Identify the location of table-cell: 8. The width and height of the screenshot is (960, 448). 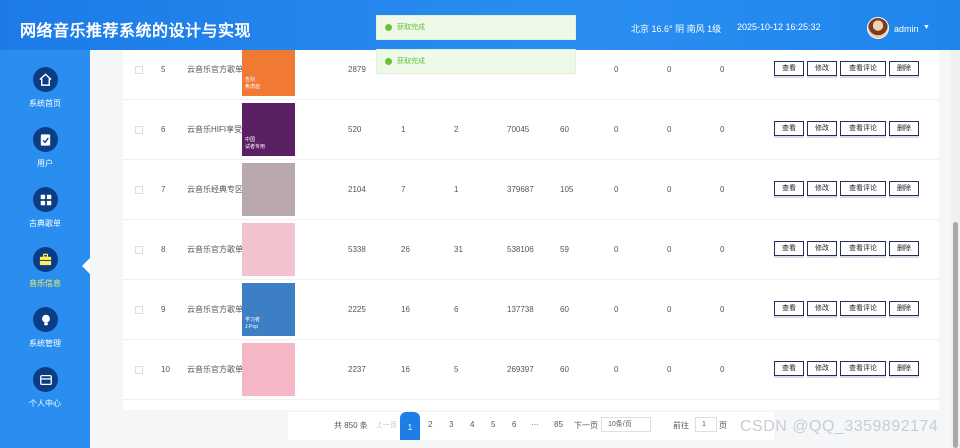
(163, 249).